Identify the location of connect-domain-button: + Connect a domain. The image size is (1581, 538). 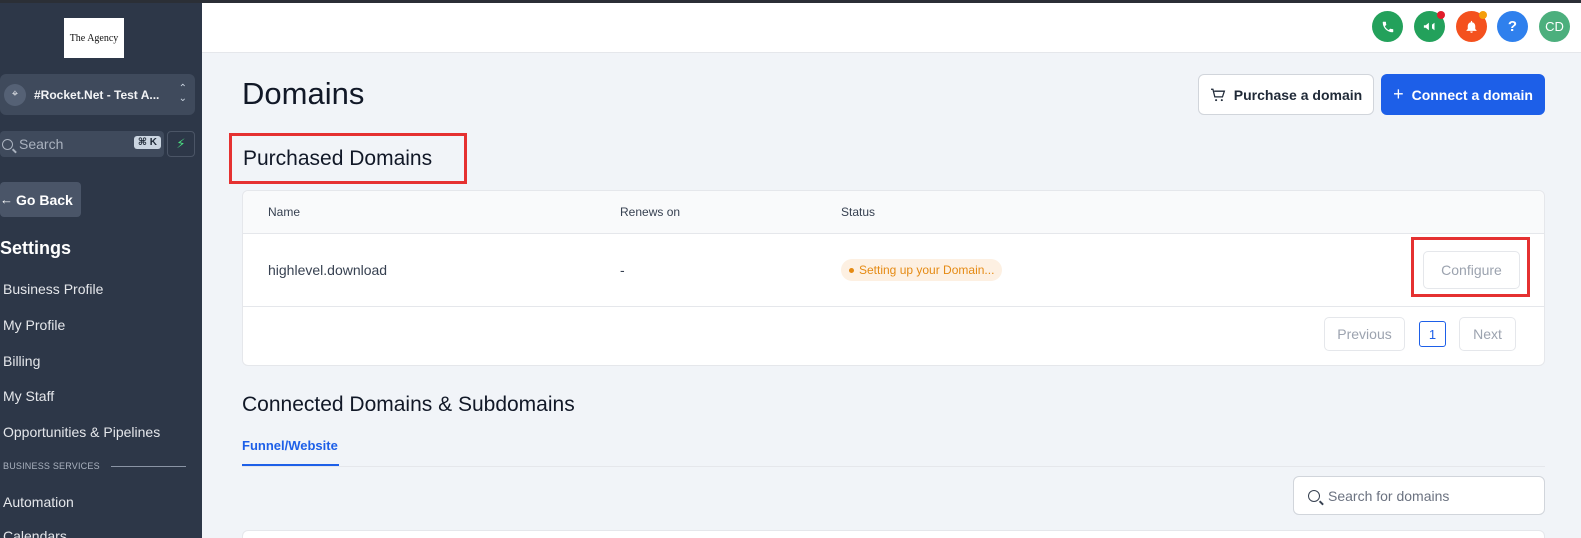
(1463, 94).